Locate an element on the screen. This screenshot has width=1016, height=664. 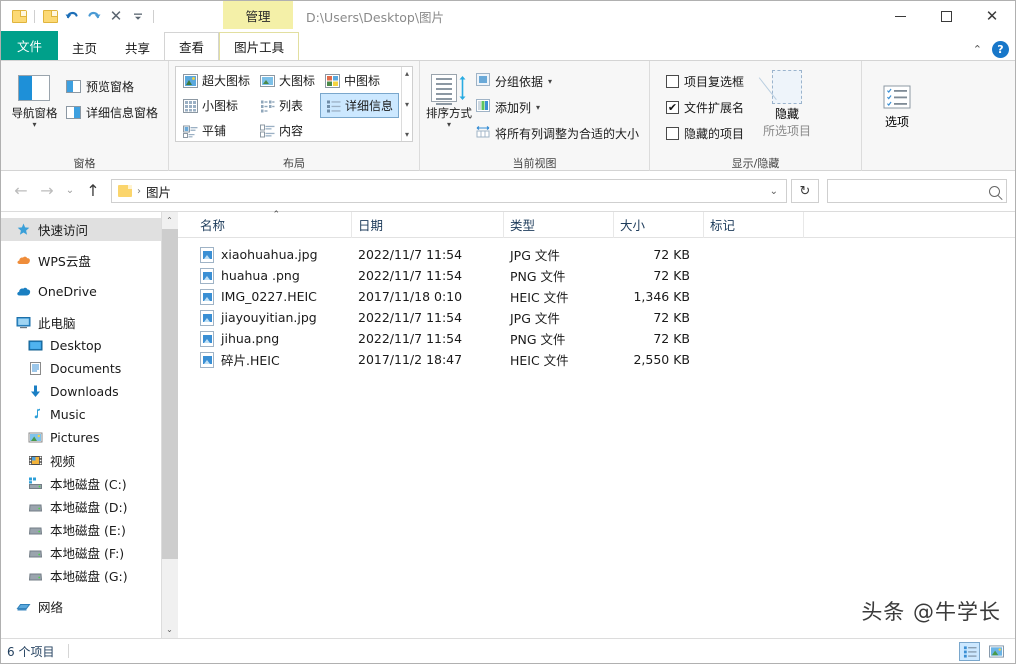
file-name-cell: 碎片.HEIC is located at coordinates (273, 359).